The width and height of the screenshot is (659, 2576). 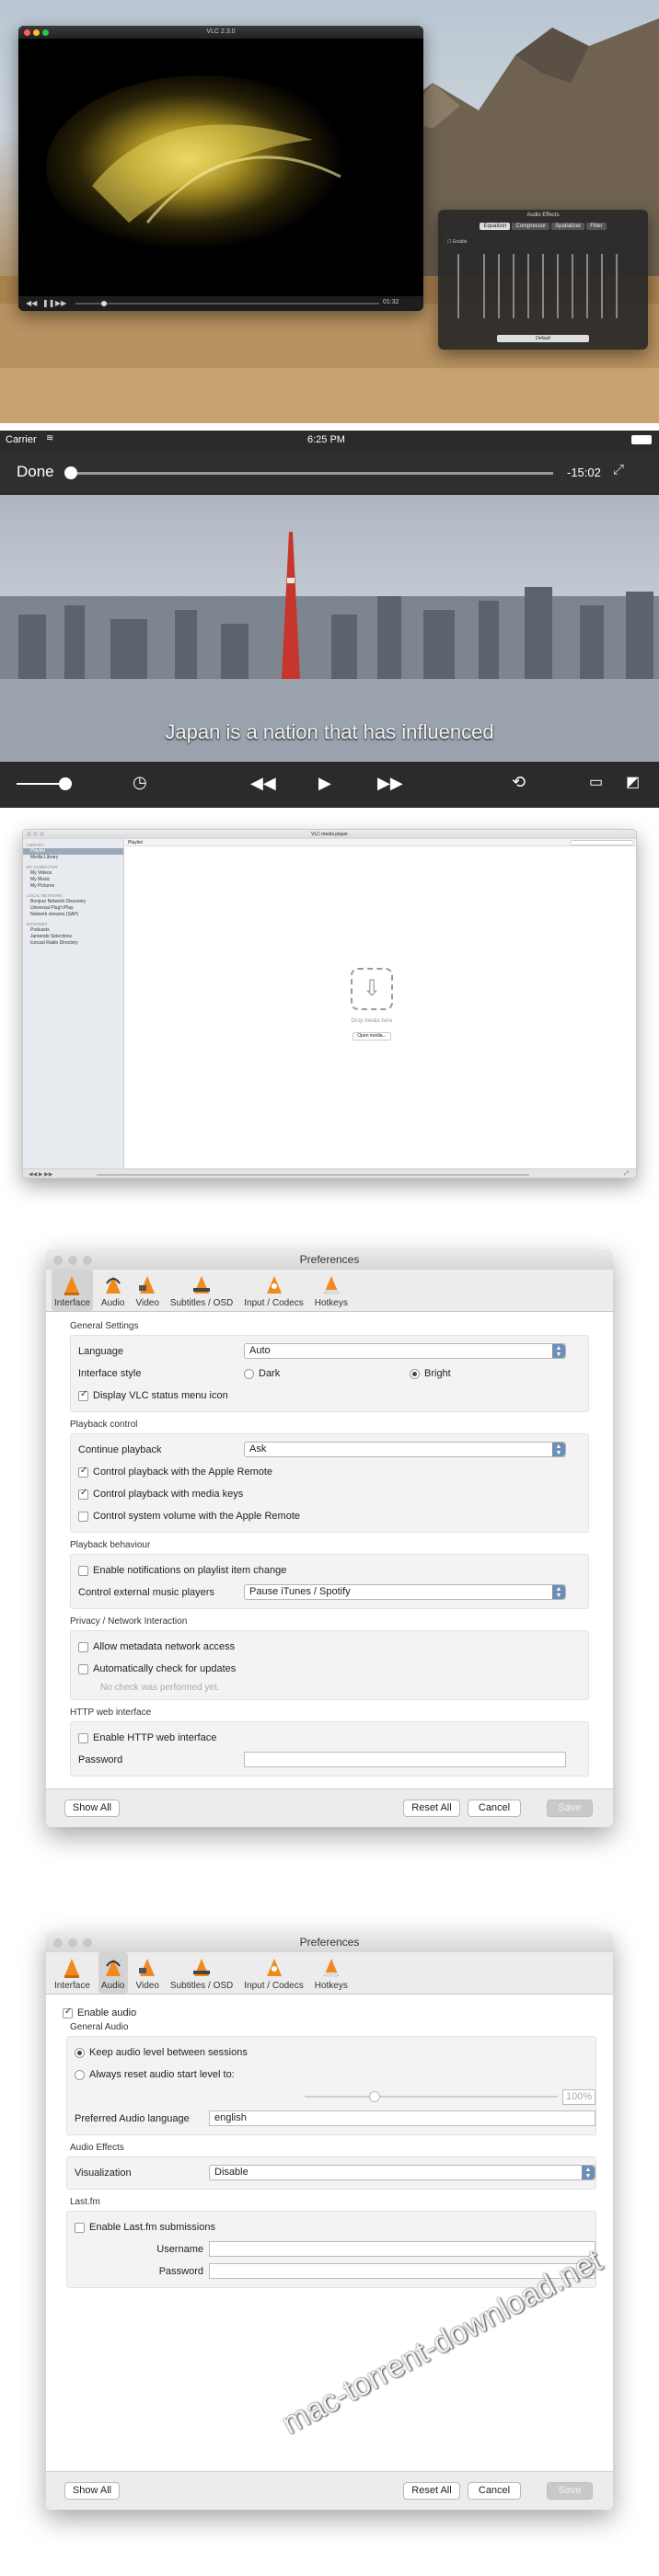 I want to click on media-keys-row: Control playback with media keys, so click(x=329, y=1494).